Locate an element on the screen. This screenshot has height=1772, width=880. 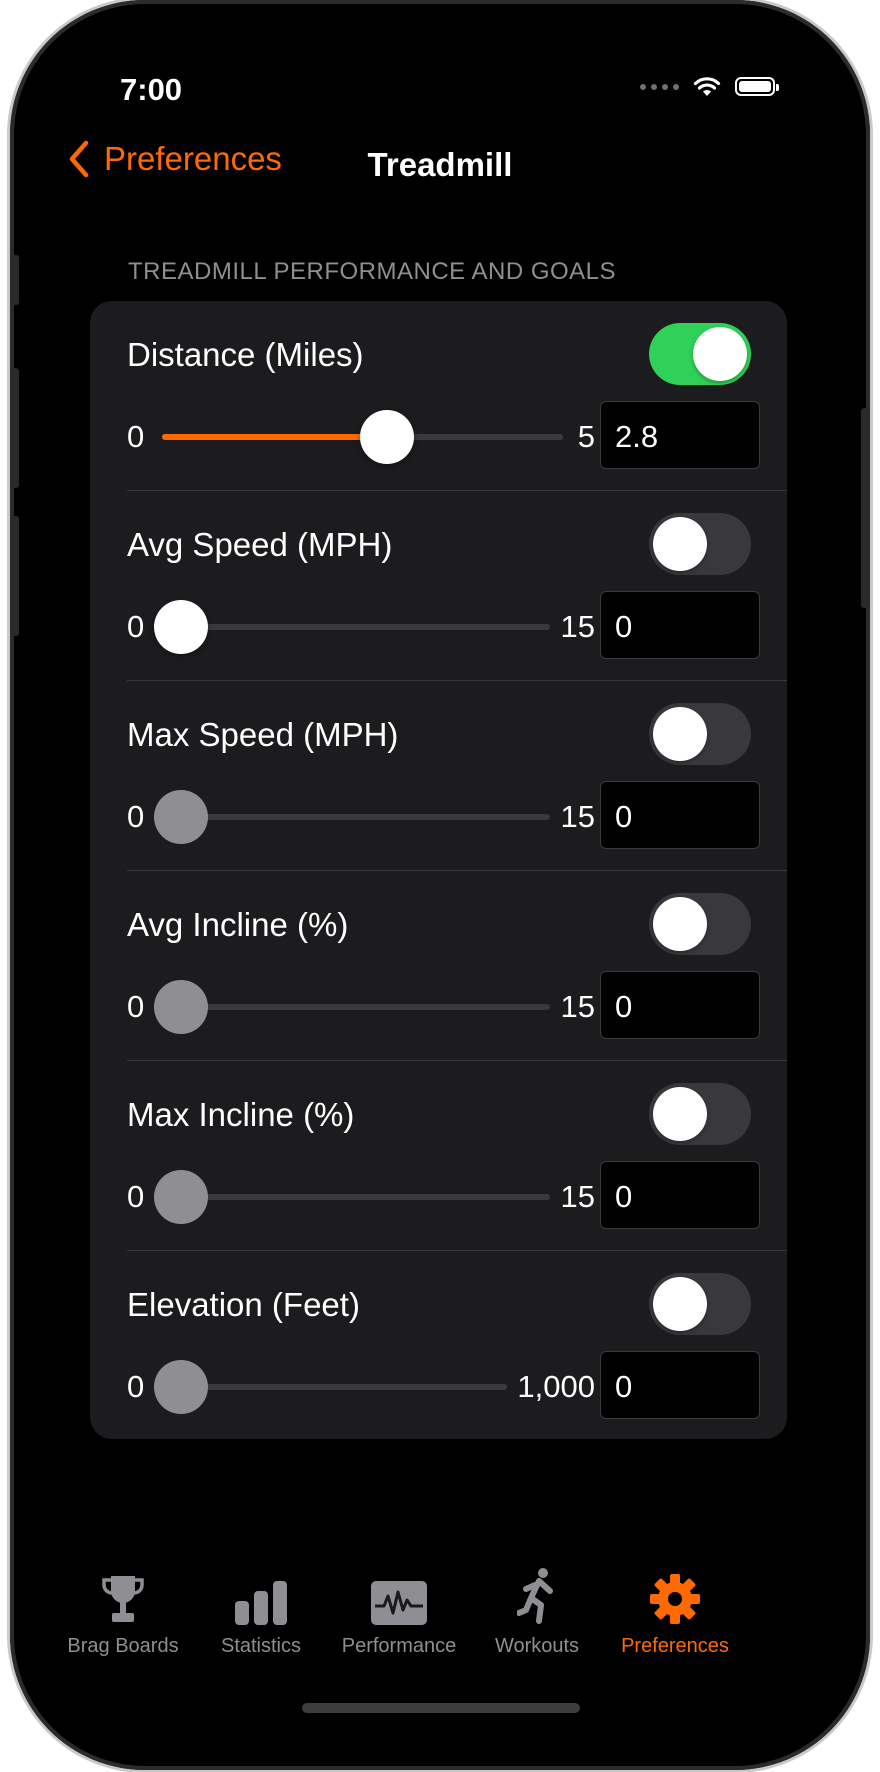
volume-down-button is located at coordinates (14, 576).